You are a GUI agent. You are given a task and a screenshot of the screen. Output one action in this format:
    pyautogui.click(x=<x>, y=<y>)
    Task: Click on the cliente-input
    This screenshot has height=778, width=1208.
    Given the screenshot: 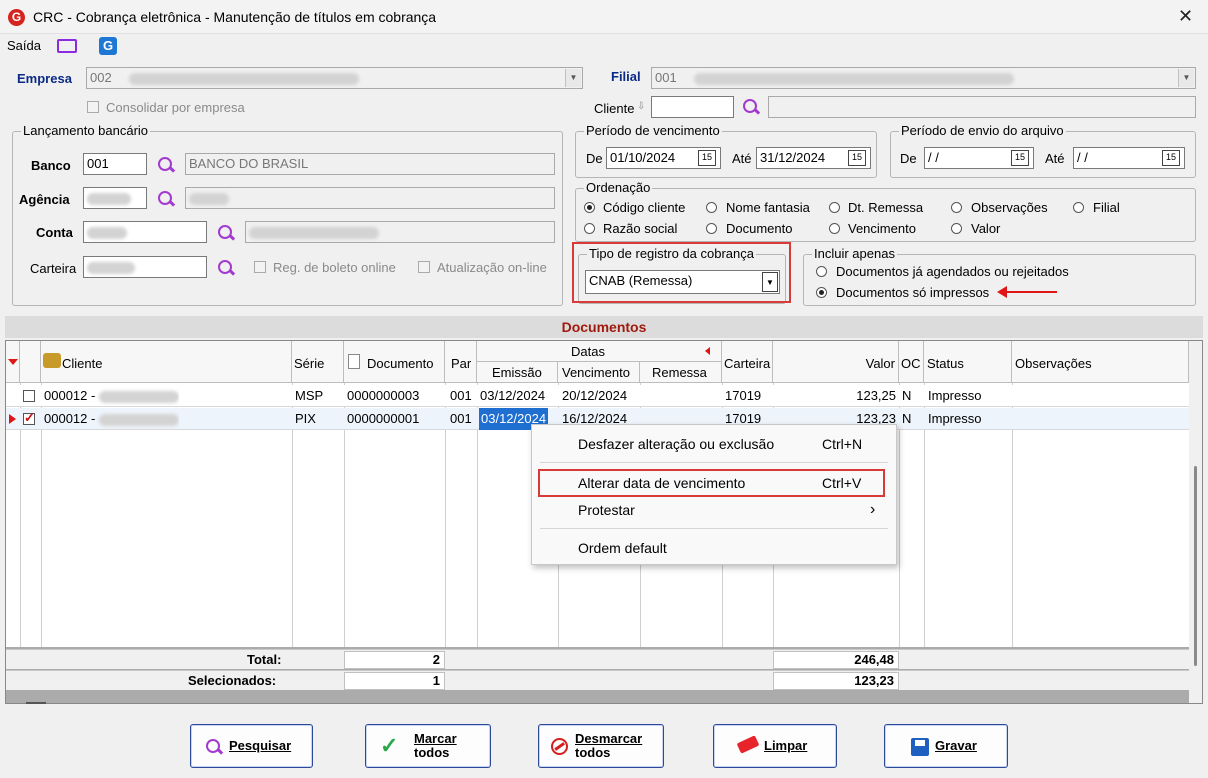 What is the action you would take?
    pyautogui.click(x=692, y=107)
    